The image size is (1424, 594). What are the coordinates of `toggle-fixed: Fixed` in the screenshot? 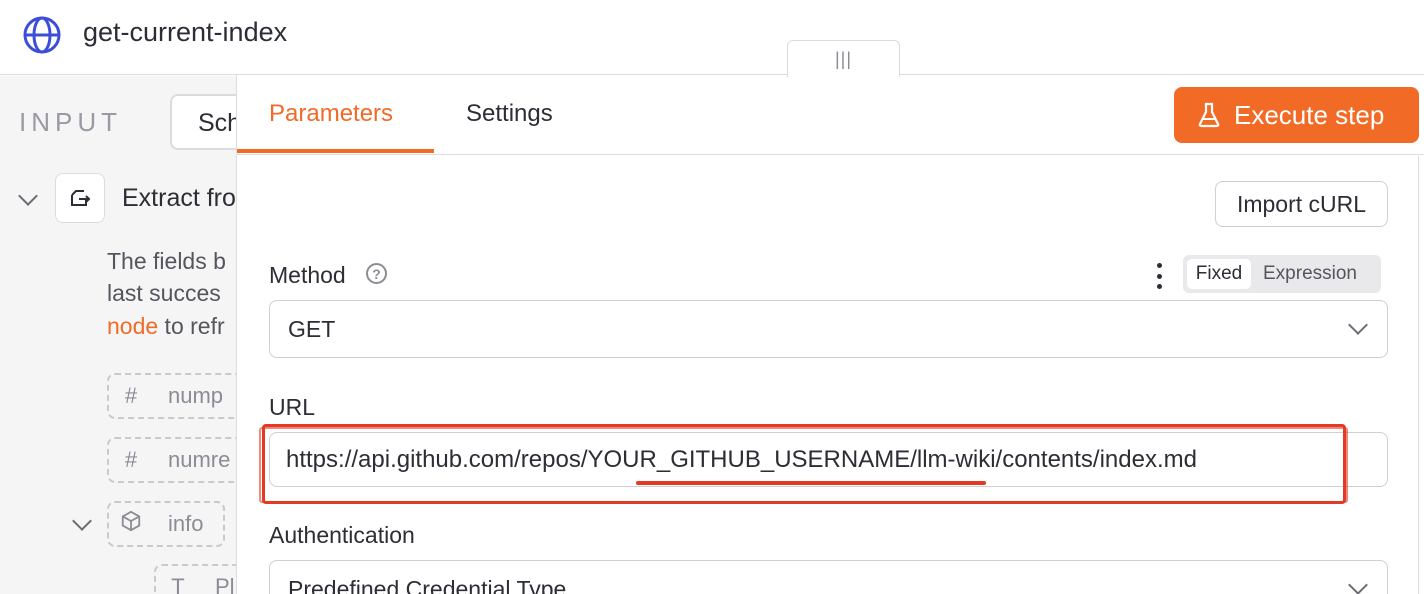 It's located at (1219, 274).